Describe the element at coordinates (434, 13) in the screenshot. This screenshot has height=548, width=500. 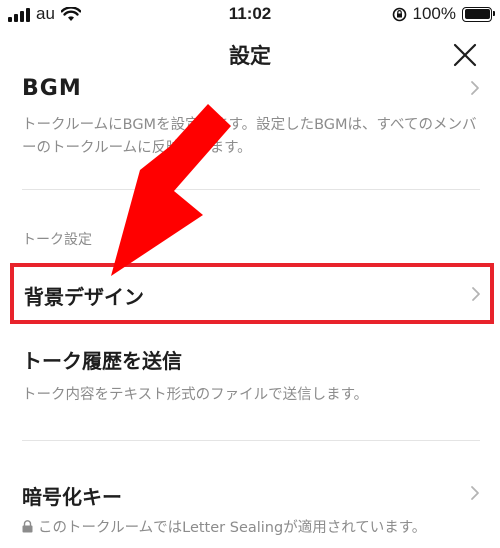
I see `battery-percent: 100%` at that location.